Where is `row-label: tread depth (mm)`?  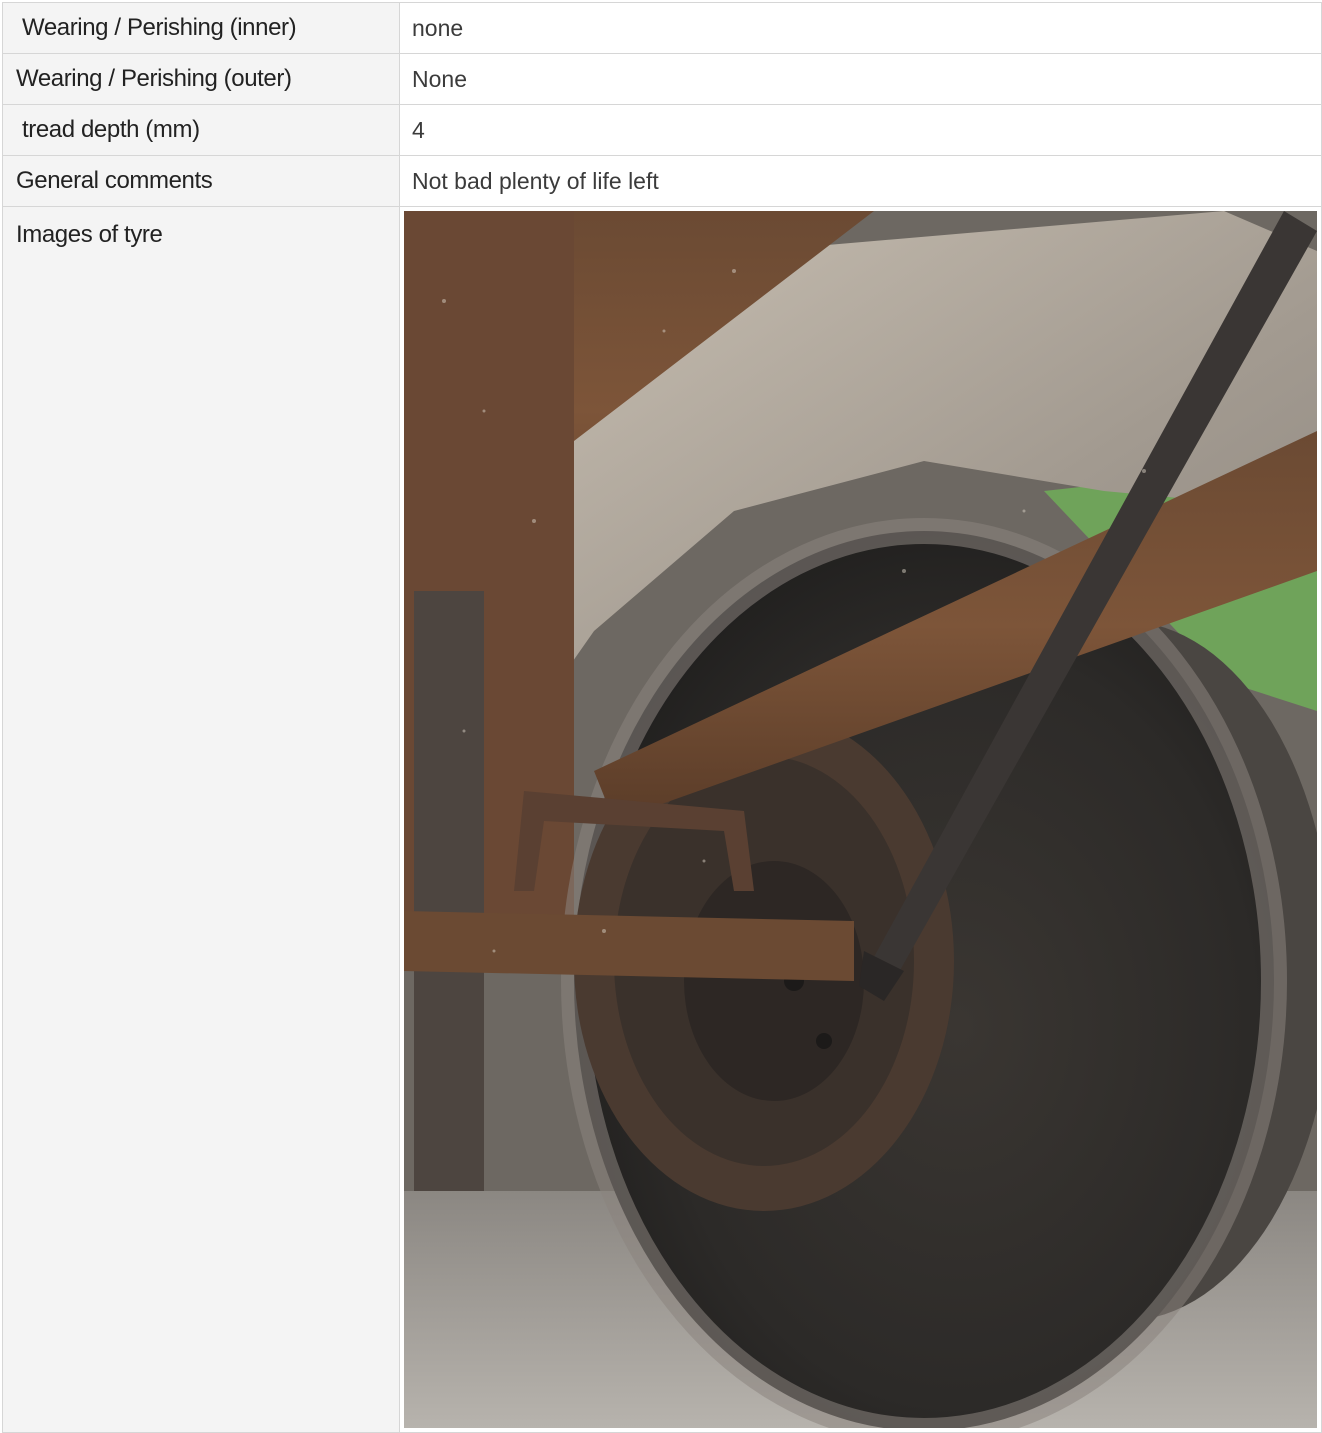
row-label: tread depth (mm) is located at coordinates (201, 130).